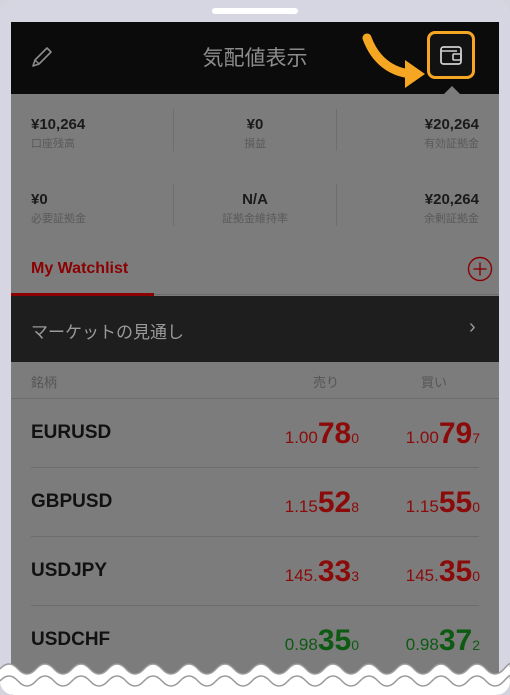 The image size is (510, 695). Describe the element at coordinates (472, 327) in the screenshot. I see `chevron-right-icon: ›` at that location.